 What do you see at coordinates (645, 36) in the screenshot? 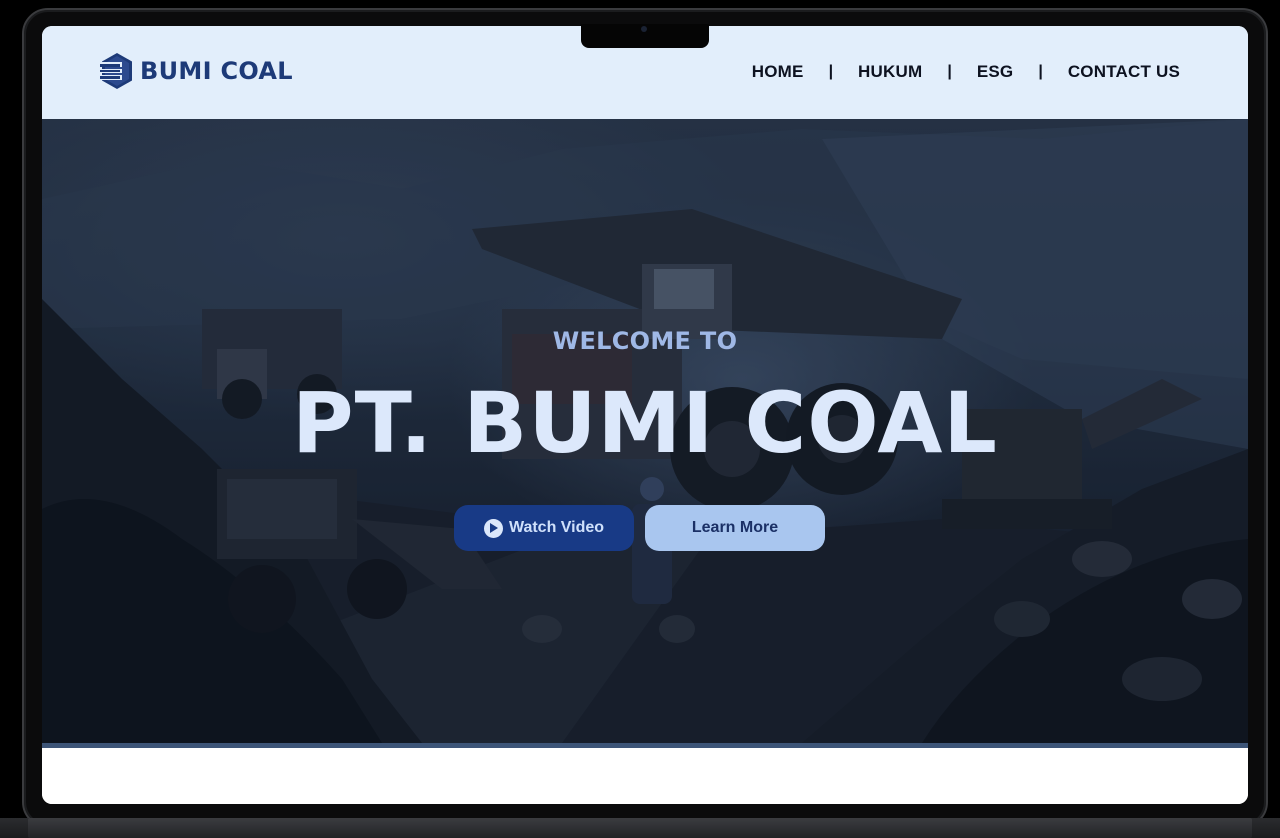
I see `camera-notch` at bounding box center [645, 36].